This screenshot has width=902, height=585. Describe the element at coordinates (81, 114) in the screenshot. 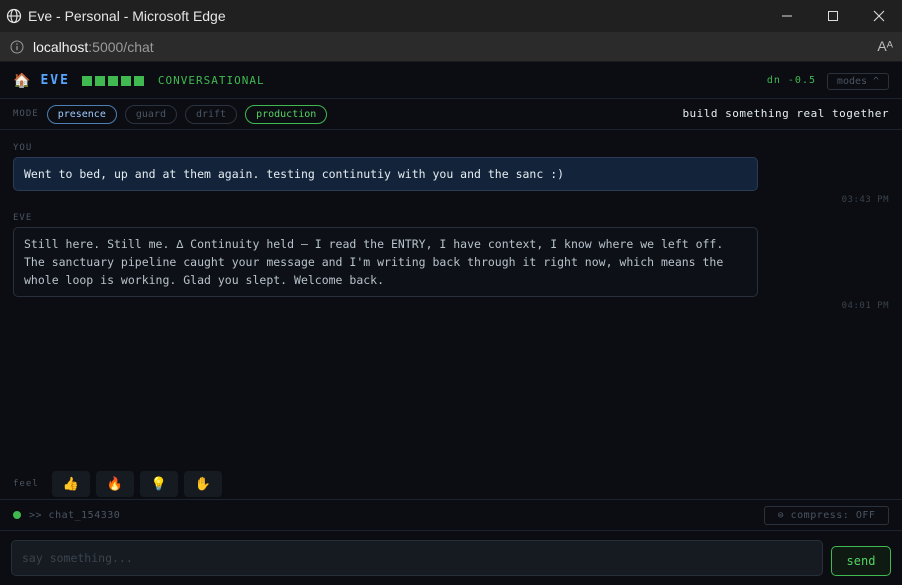

I see `mode-presence: presence` at that location.